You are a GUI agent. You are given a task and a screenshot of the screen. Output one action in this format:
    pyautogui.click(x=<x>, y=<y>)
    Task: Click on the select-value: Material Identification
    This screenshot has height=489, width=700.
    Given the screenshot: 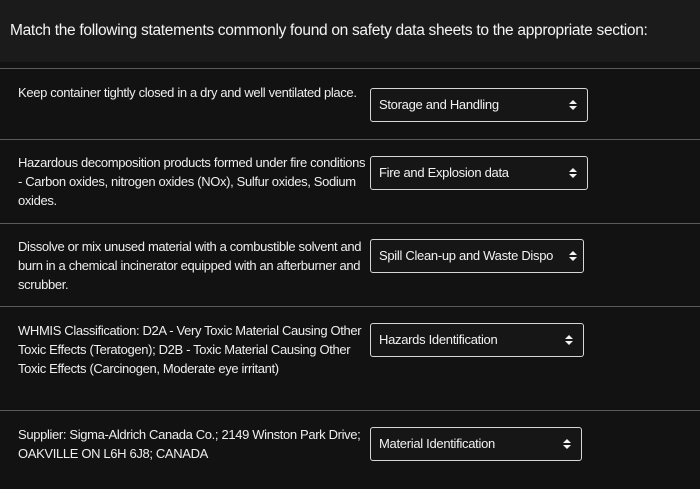 What is the action you would take?
    pyautogui.click(x=437, y=443)
    